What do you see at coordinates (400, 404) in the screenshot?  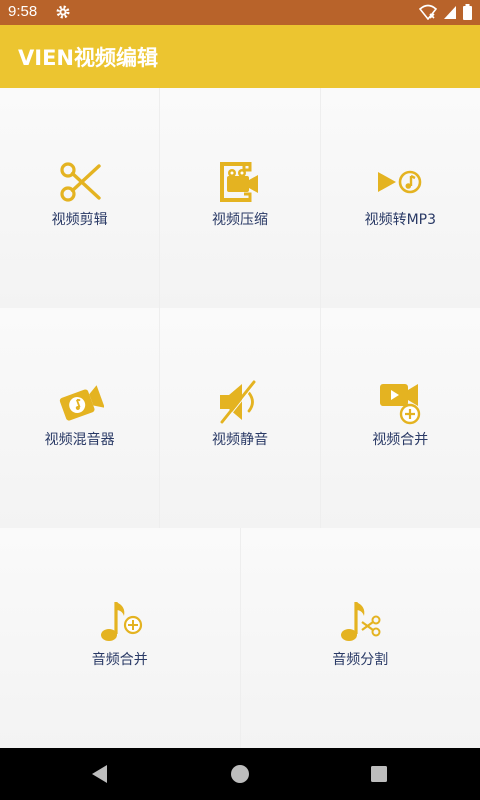 I see `video-add-icon` at bounding box center [400, 404].